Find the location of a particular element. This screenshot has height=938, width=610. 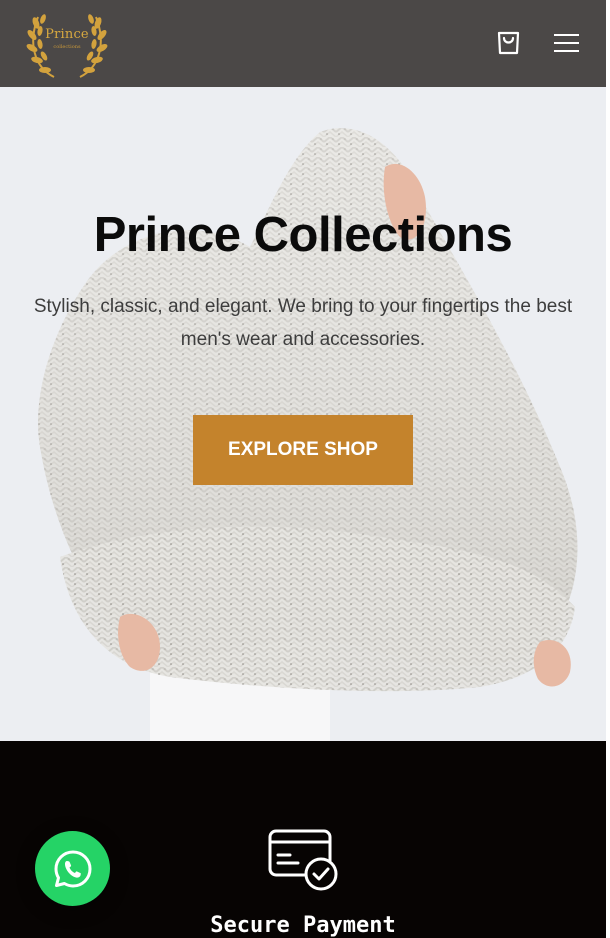

hamburger-menu-icon is located at coordinates (566, 43).